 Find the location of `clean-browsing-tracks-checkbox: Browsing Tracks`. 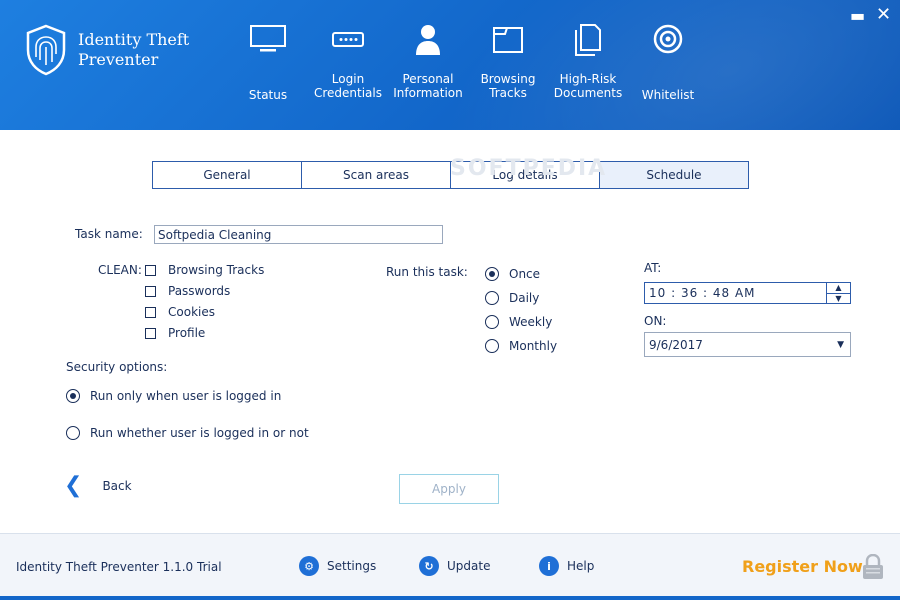

clean-browsing-tracks-checkbox: Browsing Tracks is located at coordinates (204, 270).